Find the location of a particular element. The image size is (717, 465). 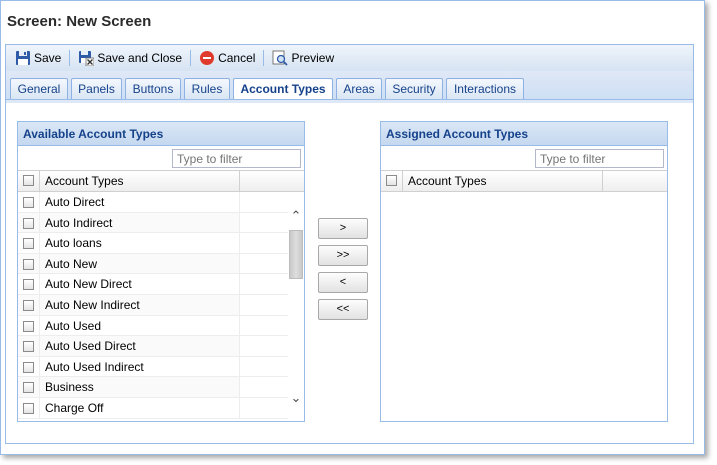

list-item: Auto Used Indirect is located at coordinates (161, 367).